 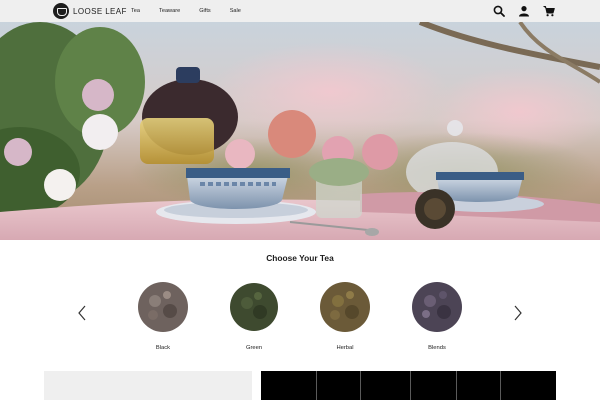 What do you see at coordinates (549, 11) in the screenshot?
I see `cart-icon` at bounding box center [549, 11].